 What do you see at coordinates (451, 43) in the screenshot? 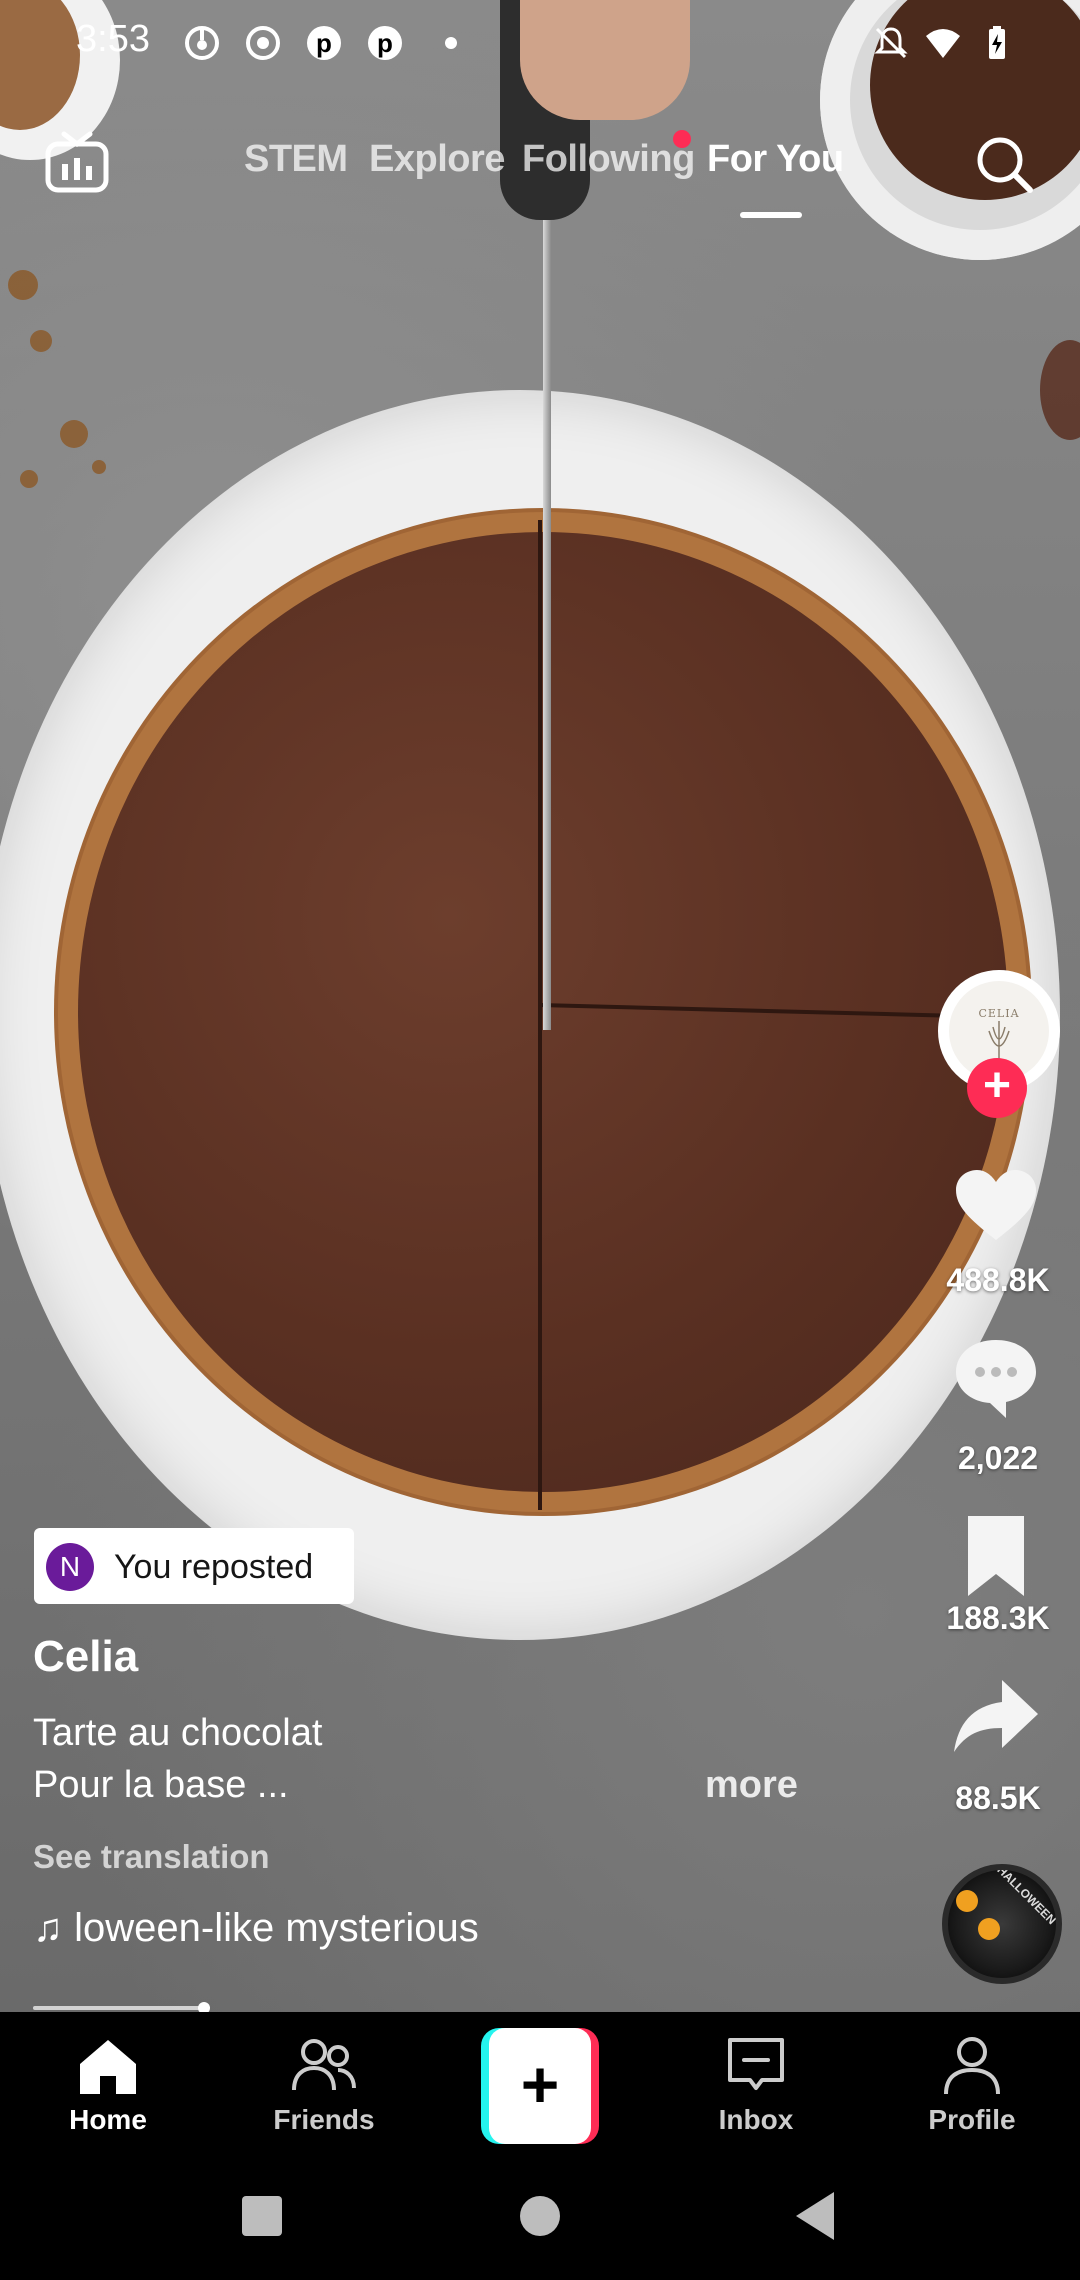
I see `more-notifications-icon` at bounding box center [451, 43].